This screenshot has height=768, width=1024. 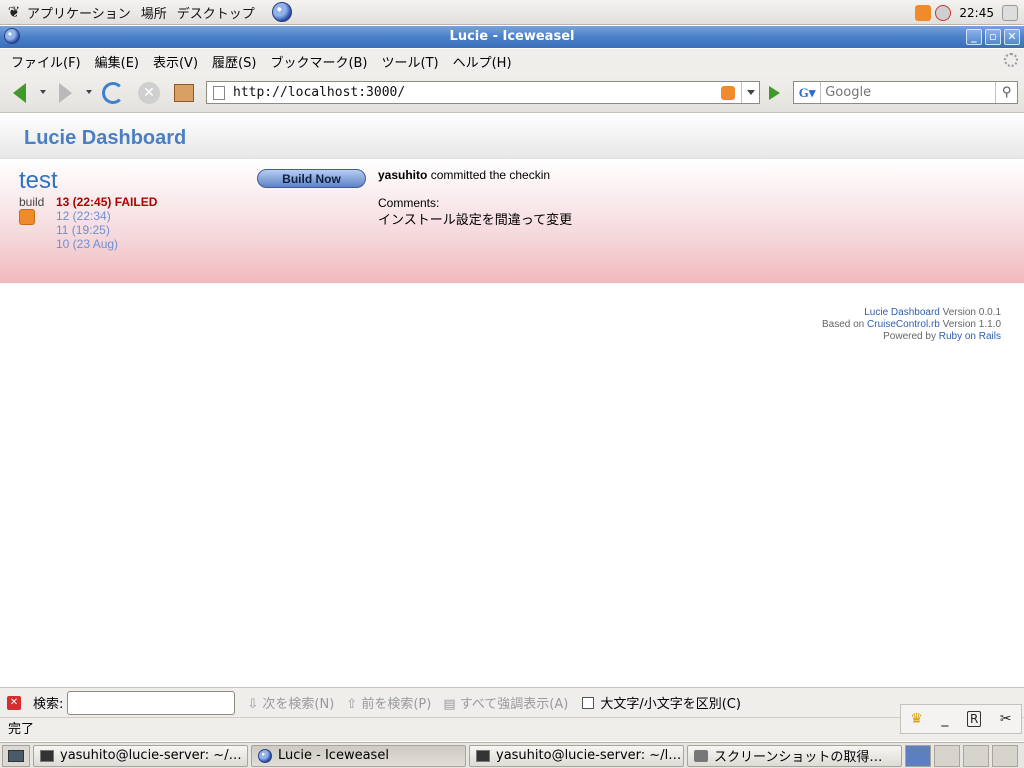 What do you see at coordinates (234, 61) in the screenshot?
I see `menu-history: 履歴(S)` at bounding box center [234, 61].